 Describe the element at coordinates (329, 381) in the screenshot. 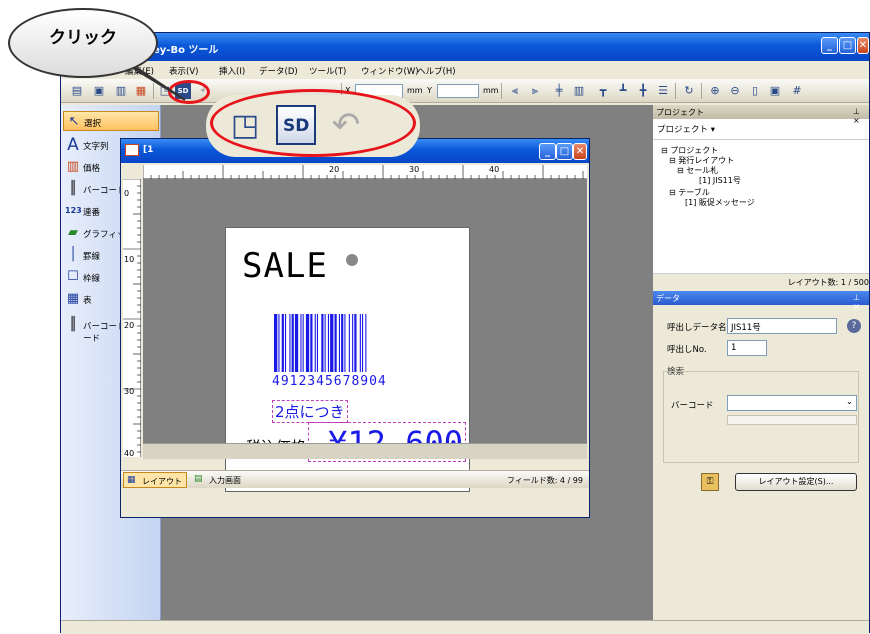

I see `barcode-digits: 4912345678904` at that location.